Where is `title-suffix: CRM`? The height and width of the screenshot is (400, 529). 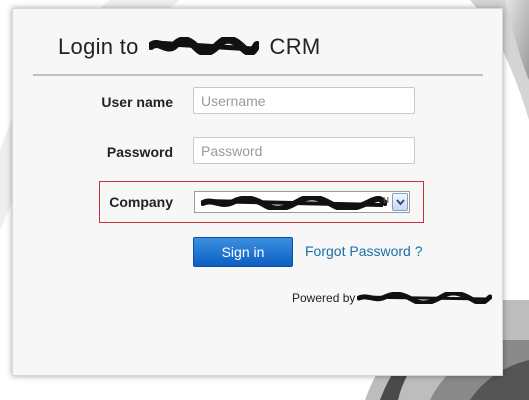 title-suffix: CRM is located at coordinates (295, 46).